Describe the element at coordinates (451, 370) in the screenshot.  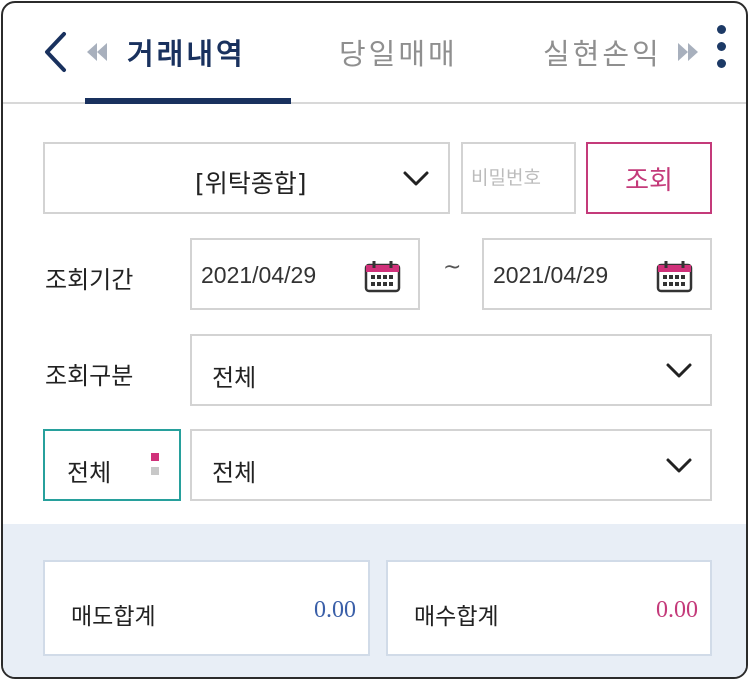
I see `category-select: 전체` at that location.